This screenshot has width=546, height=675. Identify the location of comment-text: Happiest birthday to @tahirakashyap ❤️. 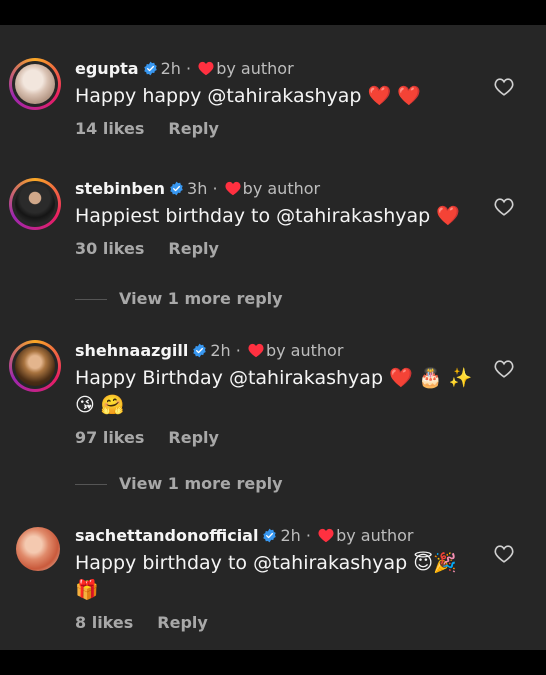
(267, 216).